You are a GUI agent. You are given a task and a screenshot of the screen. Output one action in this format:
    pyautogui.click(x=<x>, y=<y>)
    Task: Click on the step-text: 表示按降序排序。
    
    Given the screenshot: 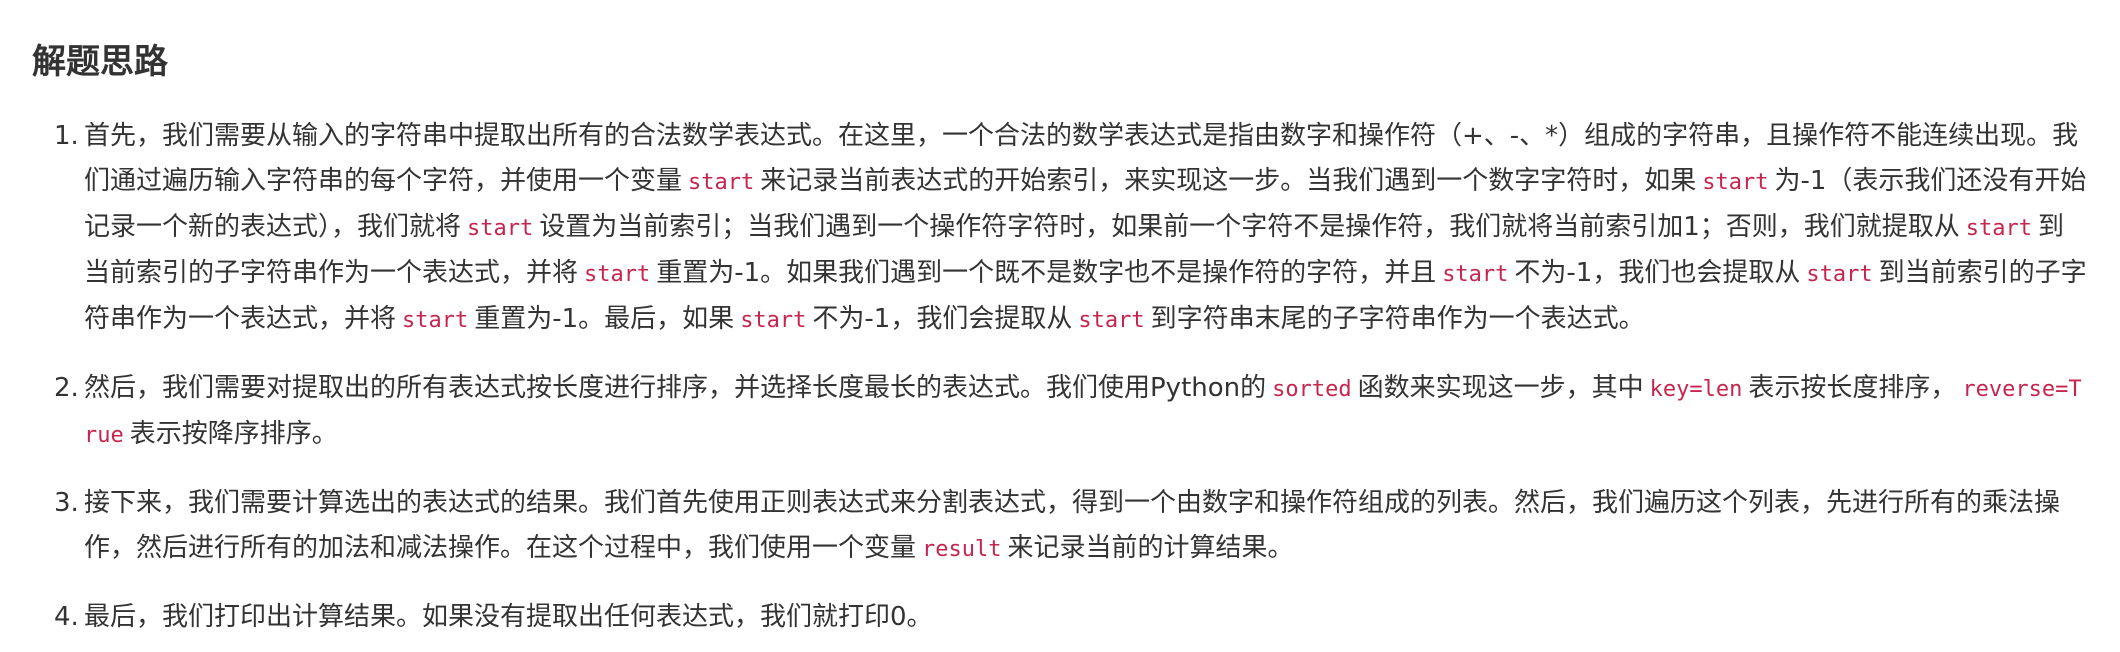 What is the action you would take?
    pyautogui.click(x=233, y=434)
    